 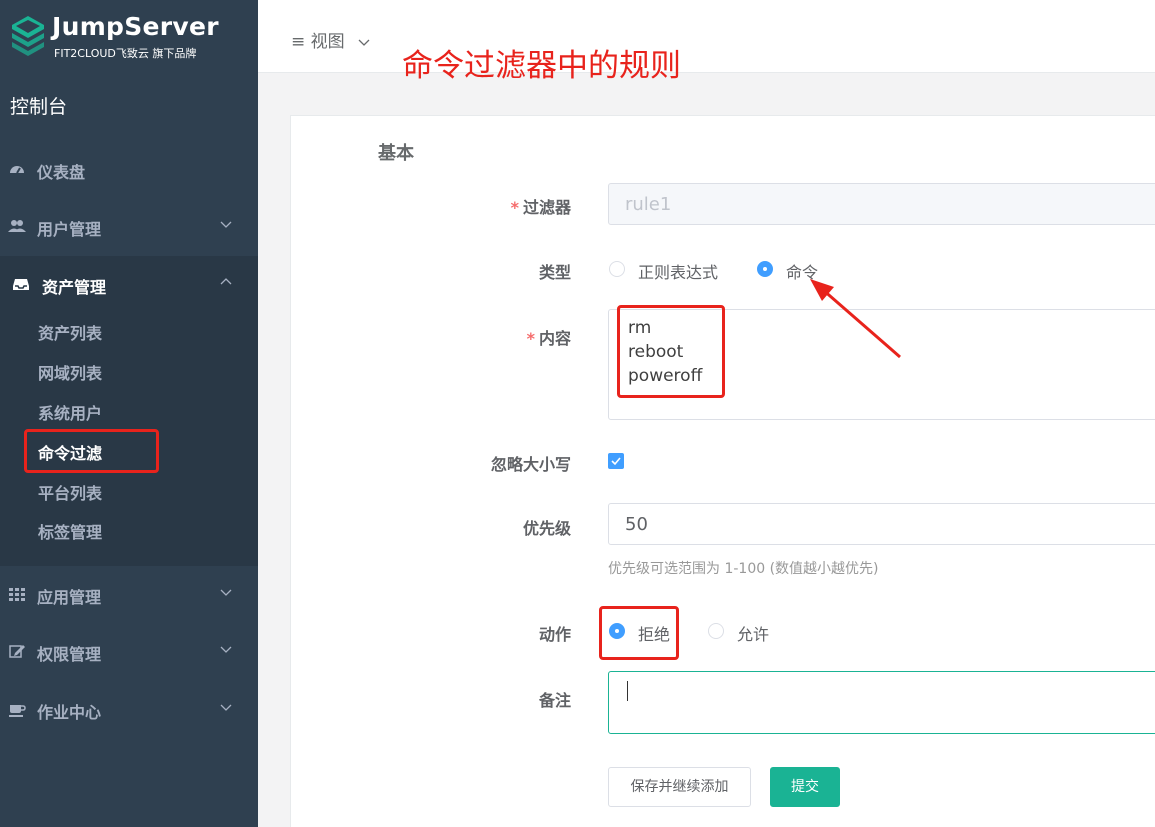 I want to click on sidebar-item-dashboard: 仪表盘, so click(x=129, y=169).